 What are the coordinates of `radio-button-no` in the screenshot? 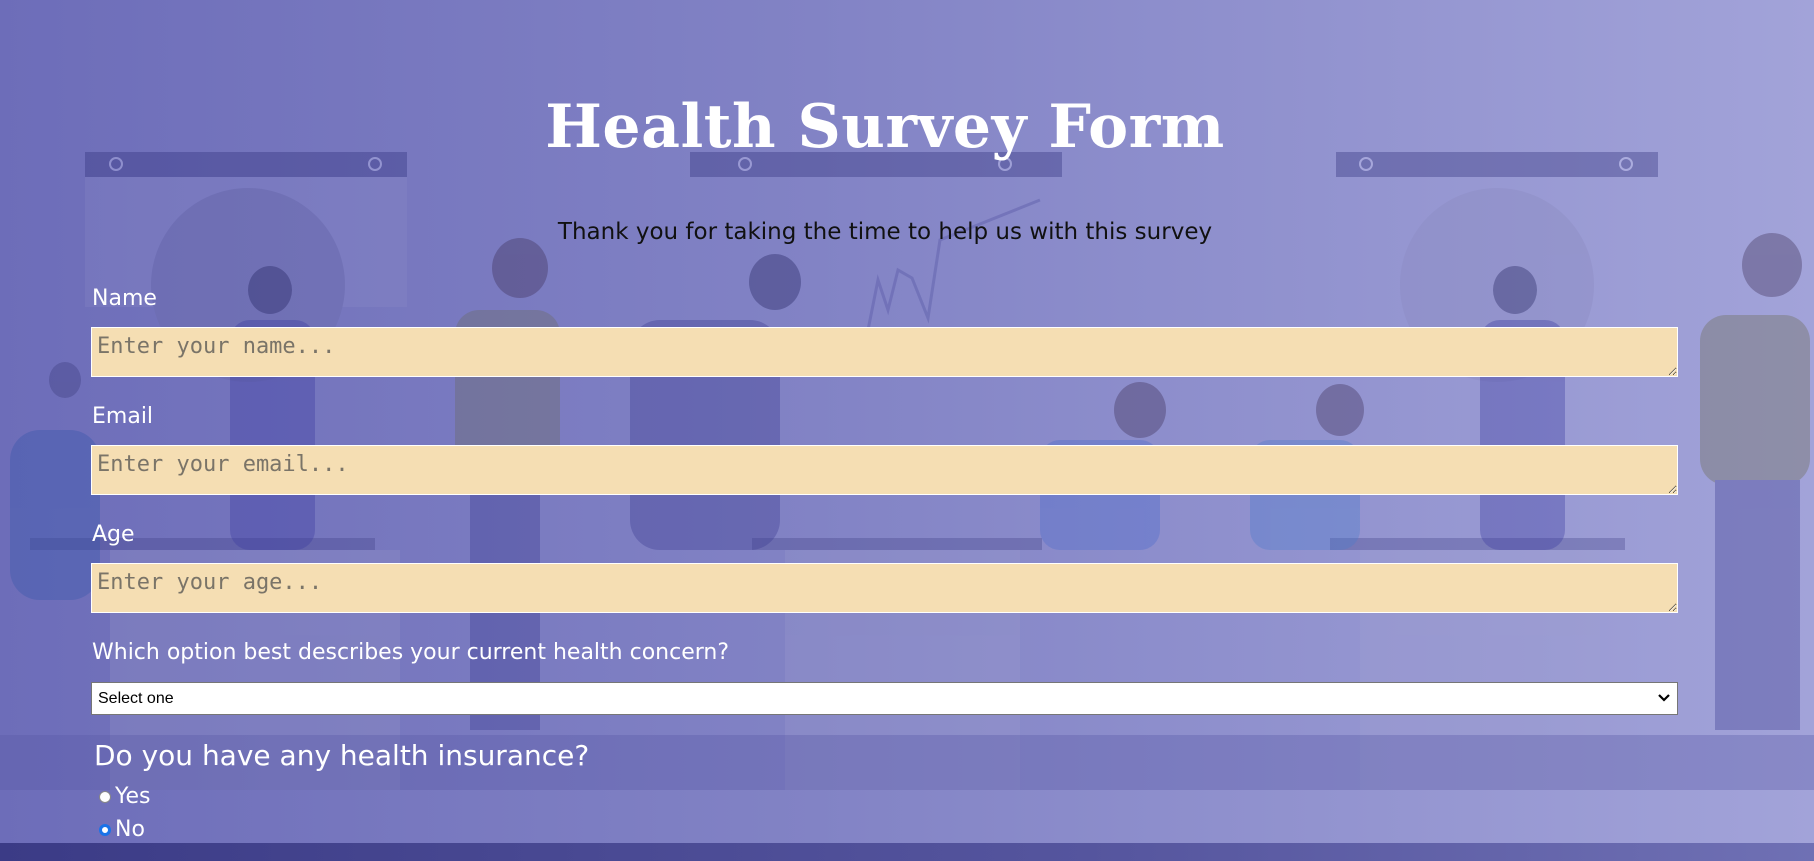 It's located at (105, 829).